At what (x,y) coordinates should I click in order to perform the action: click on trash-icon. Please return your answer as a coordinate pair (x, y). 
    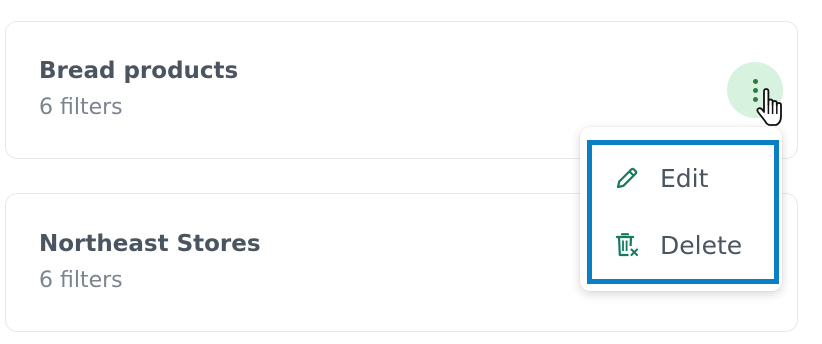
    Looking at the image, I should click on (626, 245).